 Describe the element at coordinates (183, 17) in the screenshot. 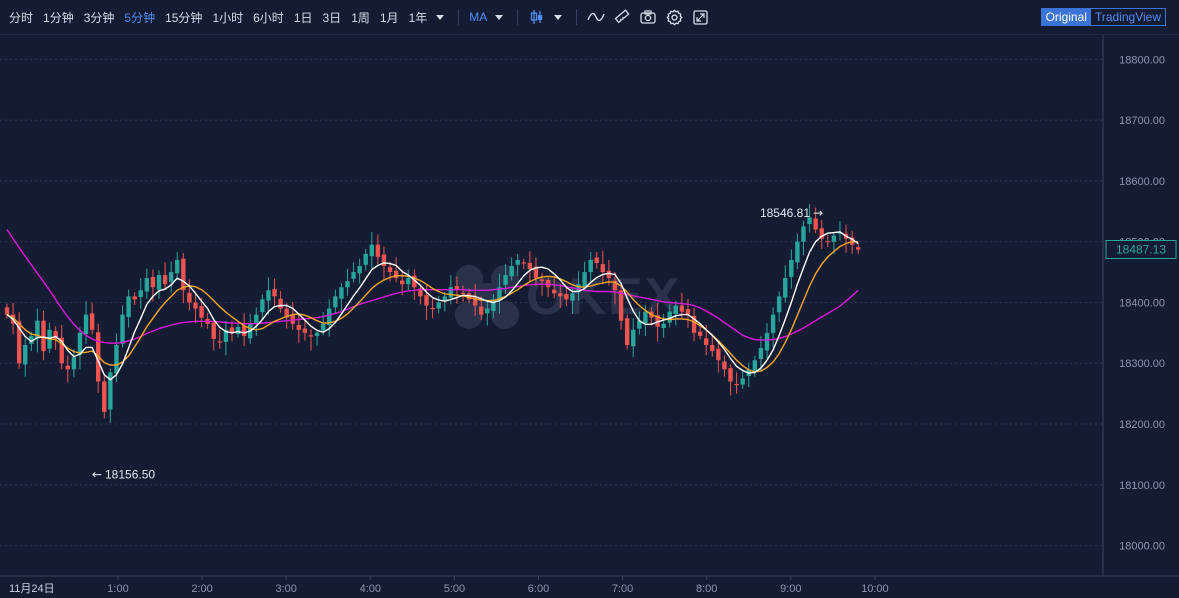

I see `timeframe-15m: 15分钟` at that location.